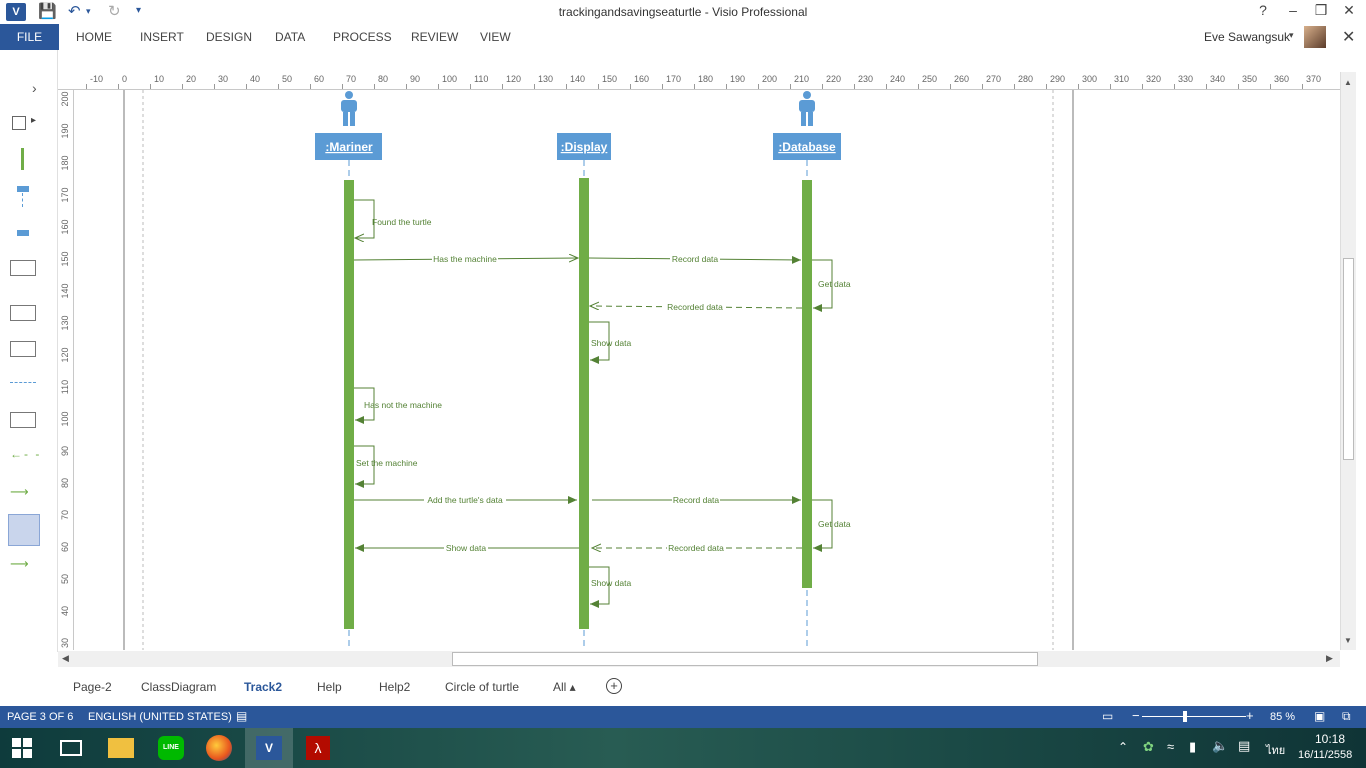 The height and width of the screenshot is (768, 1366). I want to click on tab-data: DATA, so click(290, 37).